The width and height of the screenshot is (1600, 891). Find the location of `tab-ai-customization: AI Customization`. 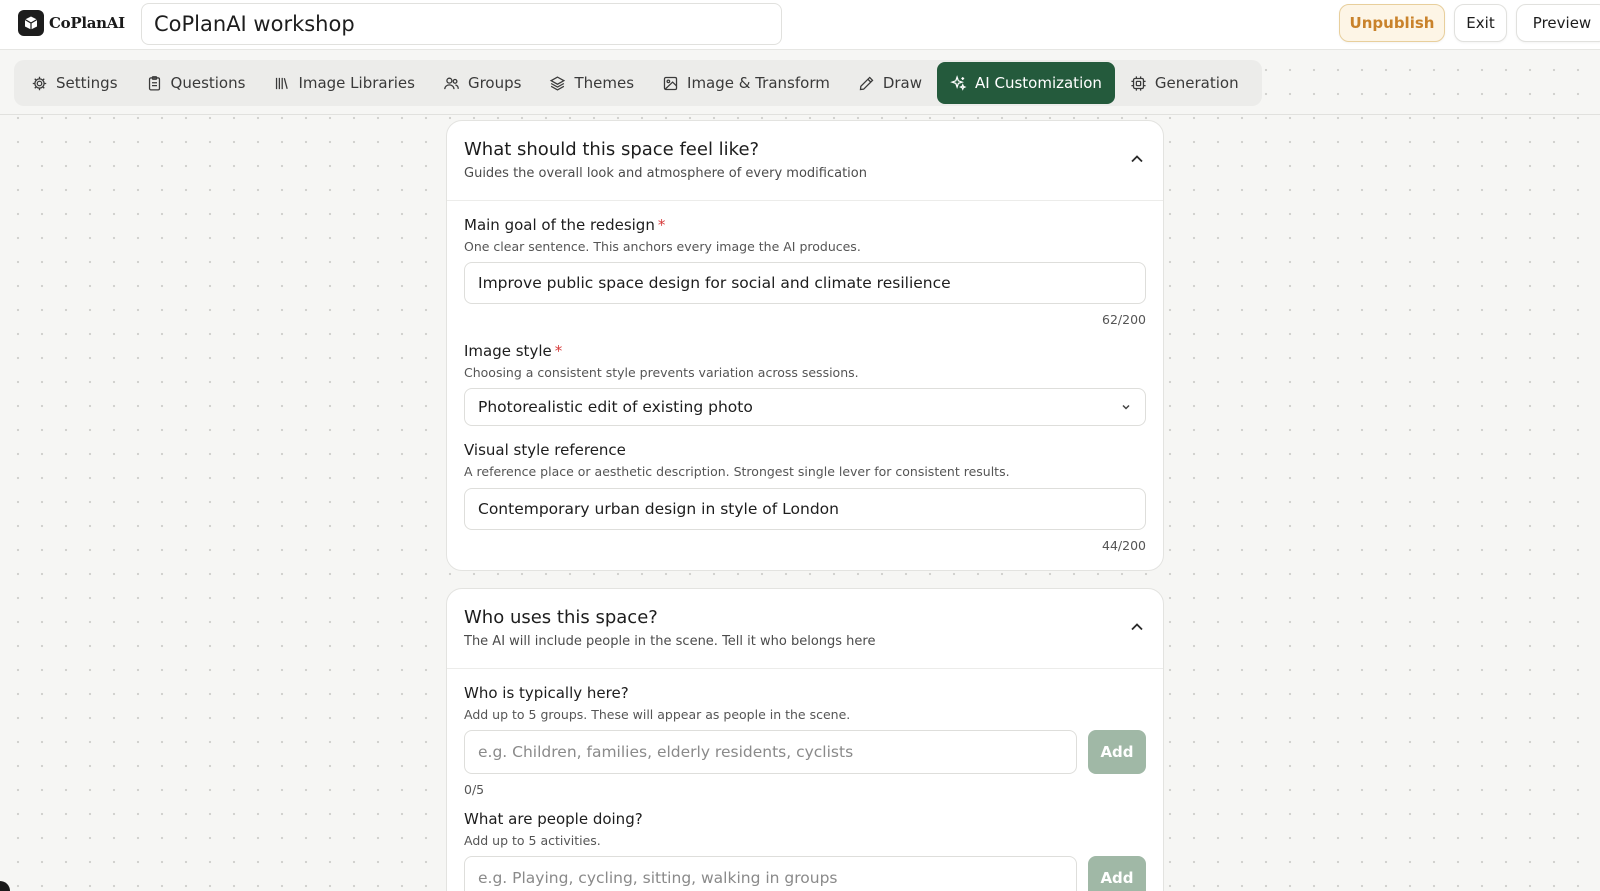

tab-ai-customization: AI Customization is located at coordinates (1026, 83).